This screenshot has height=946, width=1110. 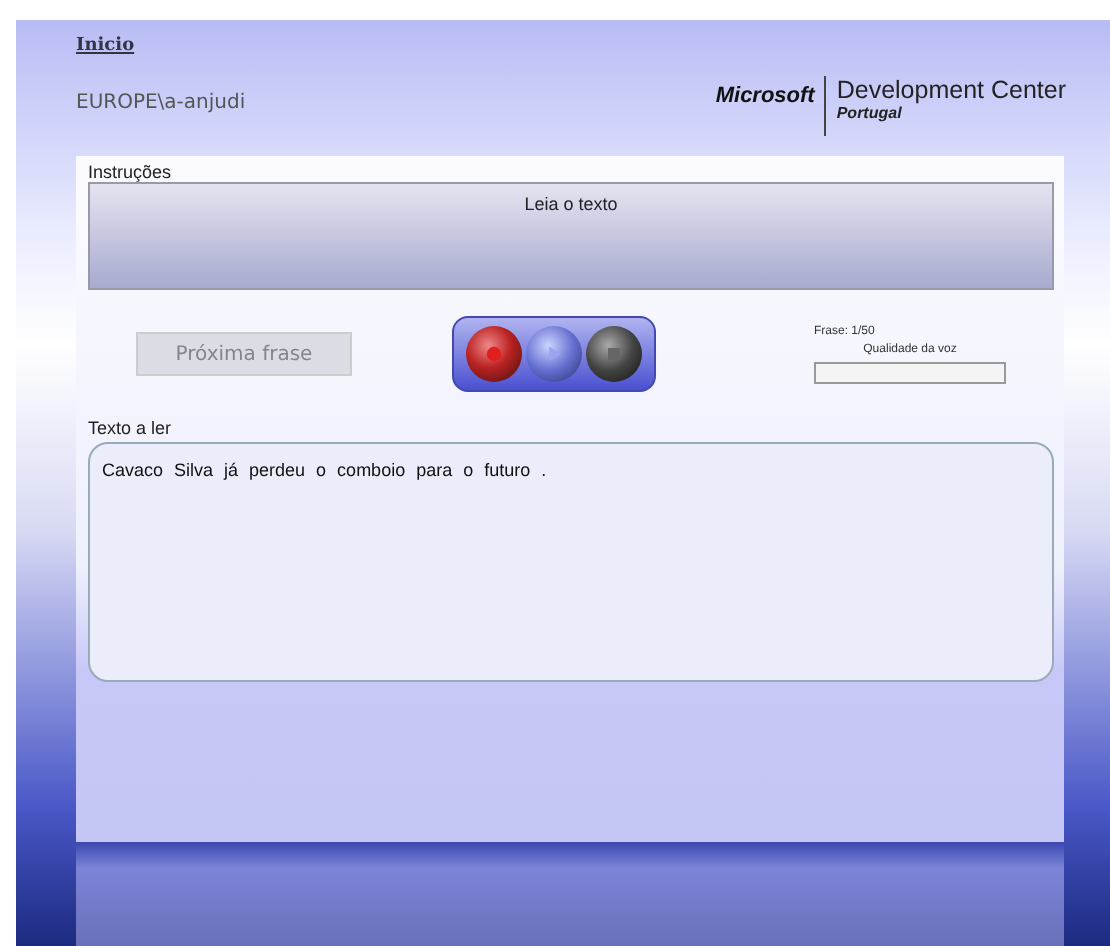 I want to click on record-button, so click(x=494, y=354).